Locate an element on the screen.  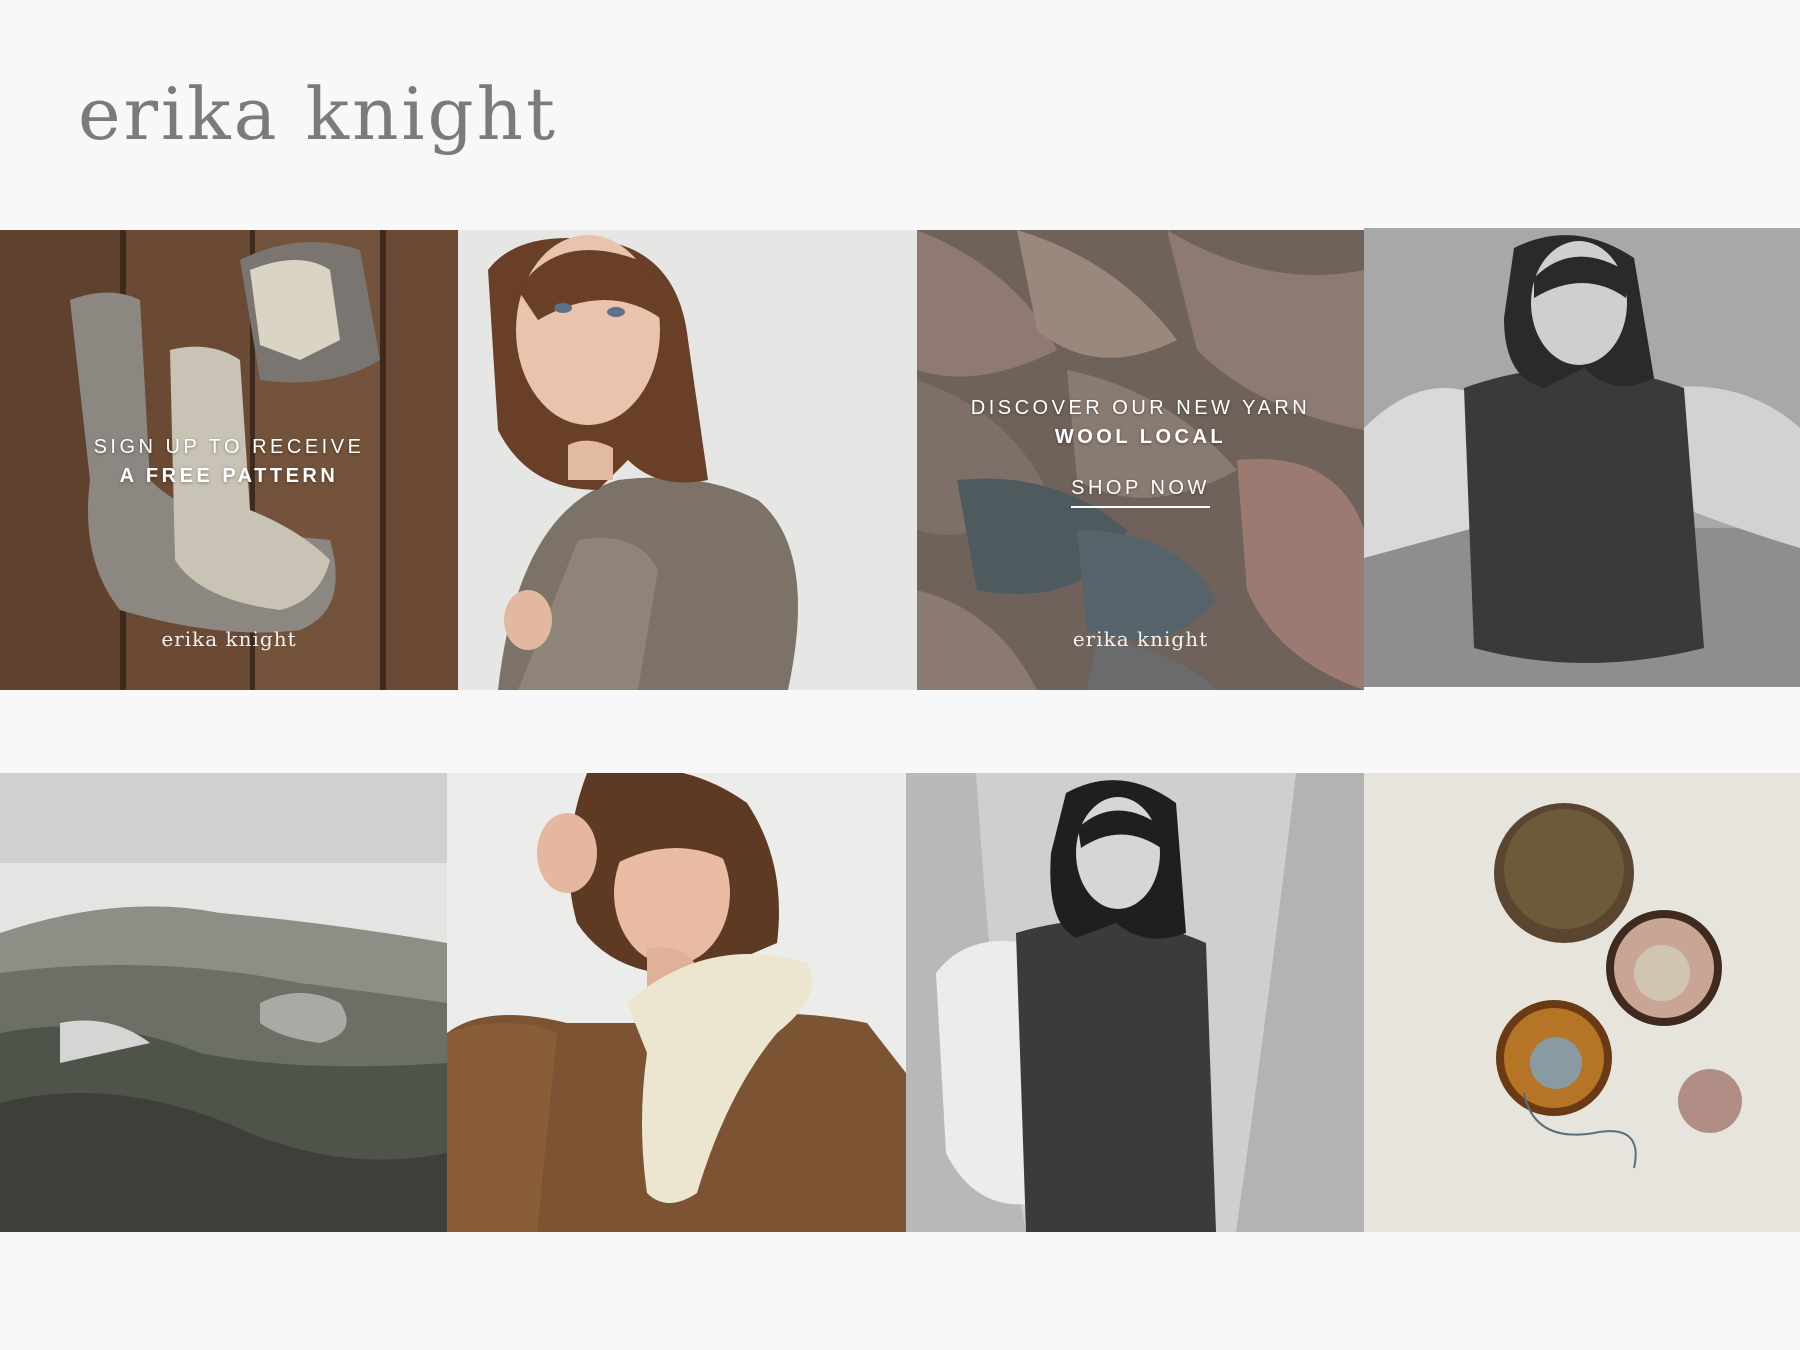
model-scarf-image is located at coordinates (676, 1002).